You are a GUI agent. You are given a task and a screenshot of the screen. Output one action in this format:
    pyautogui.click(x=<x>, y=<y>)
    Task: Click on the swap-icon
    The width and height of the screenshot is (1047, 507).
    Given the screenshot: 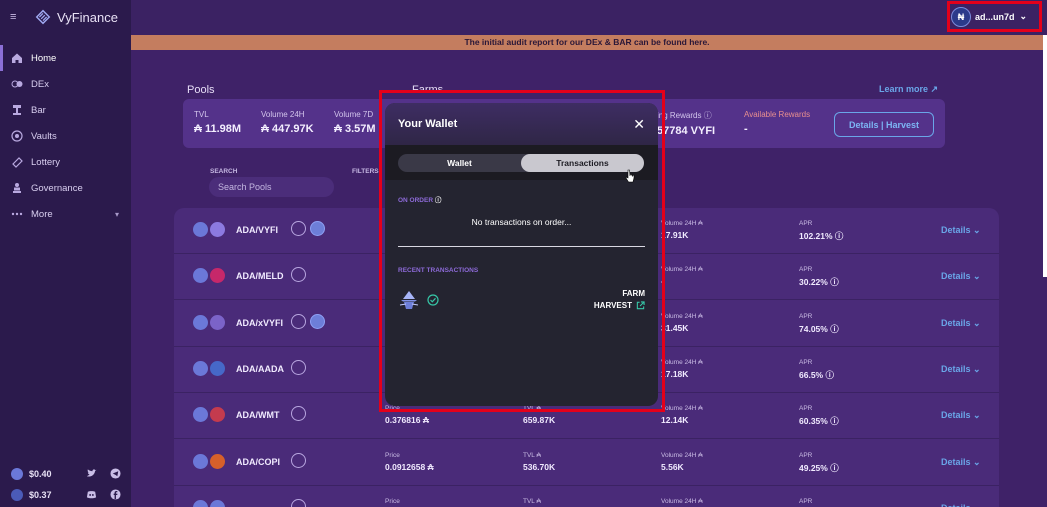 What is the action you would take?
    pyautogui.click(x=17, y=84)
    